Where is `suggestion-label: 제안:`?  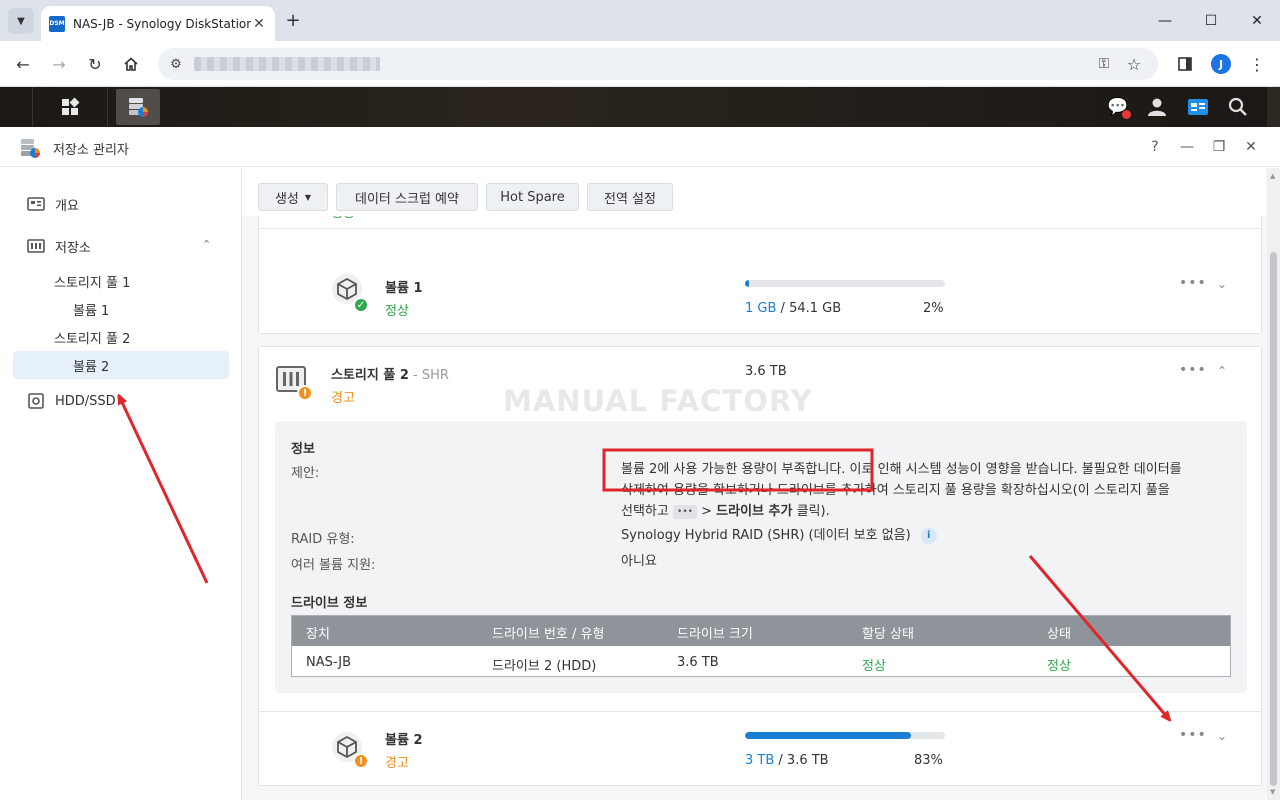 suggestion-label: 제안: is located at coordinates (305, 473).